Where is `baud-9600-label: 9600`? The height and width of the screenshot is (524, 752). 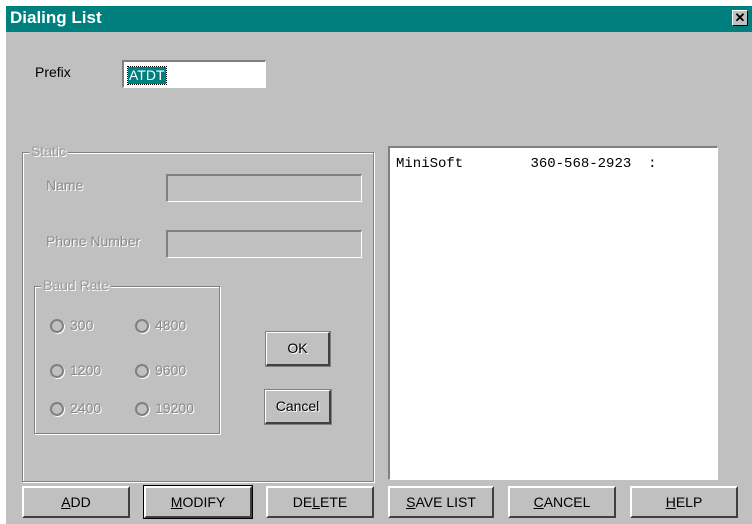
baud-9600-label: 9600 is located at coordinates (171, 370).